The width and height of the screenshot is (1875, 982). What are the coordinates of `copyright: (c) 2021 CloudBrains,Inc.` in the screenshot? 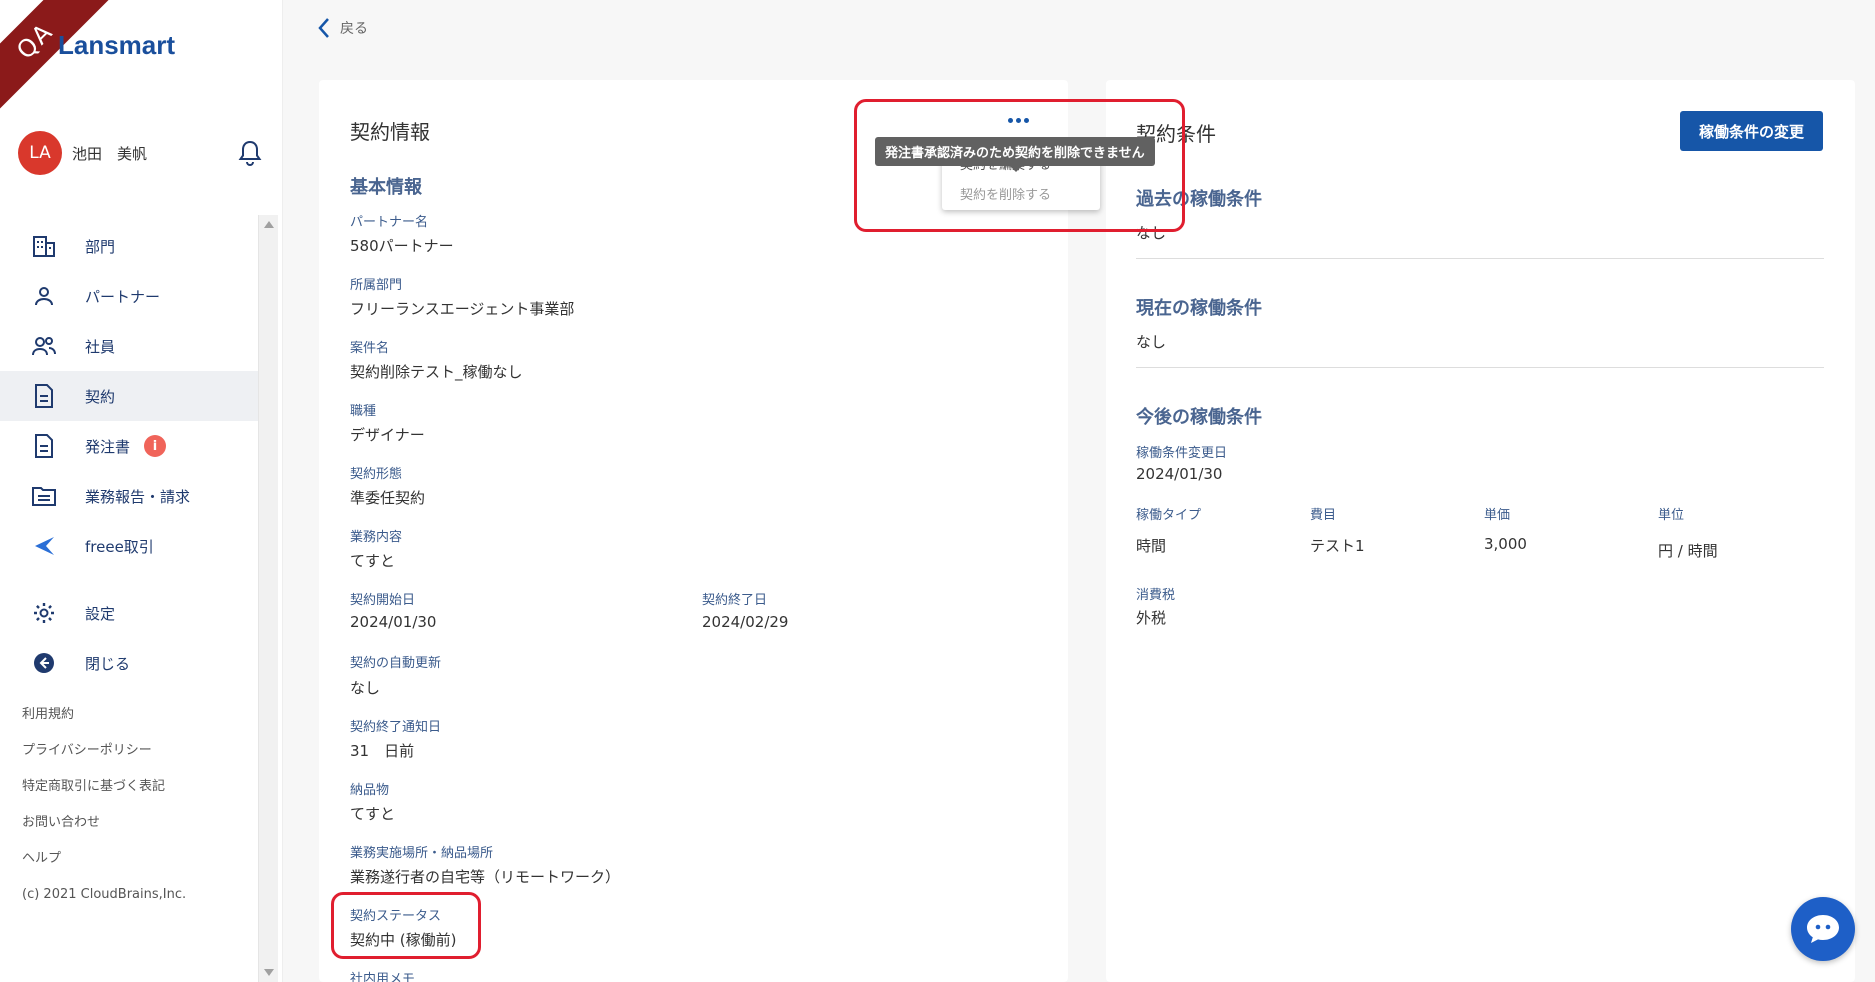 It's located at (104, 894).